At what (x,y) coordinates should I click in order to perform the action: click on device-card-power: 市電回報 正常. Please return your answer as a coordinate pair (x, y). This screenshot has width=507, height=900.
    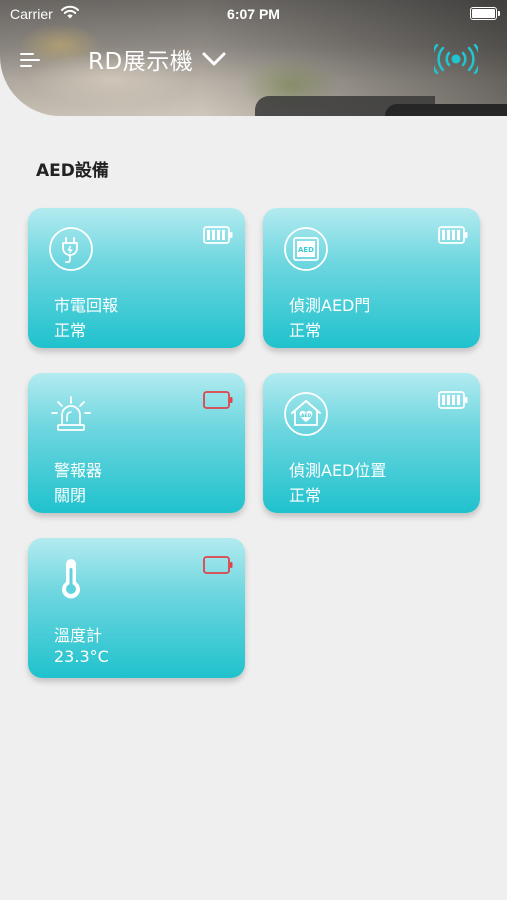
    Looking at the image, I should click on (136, 278).